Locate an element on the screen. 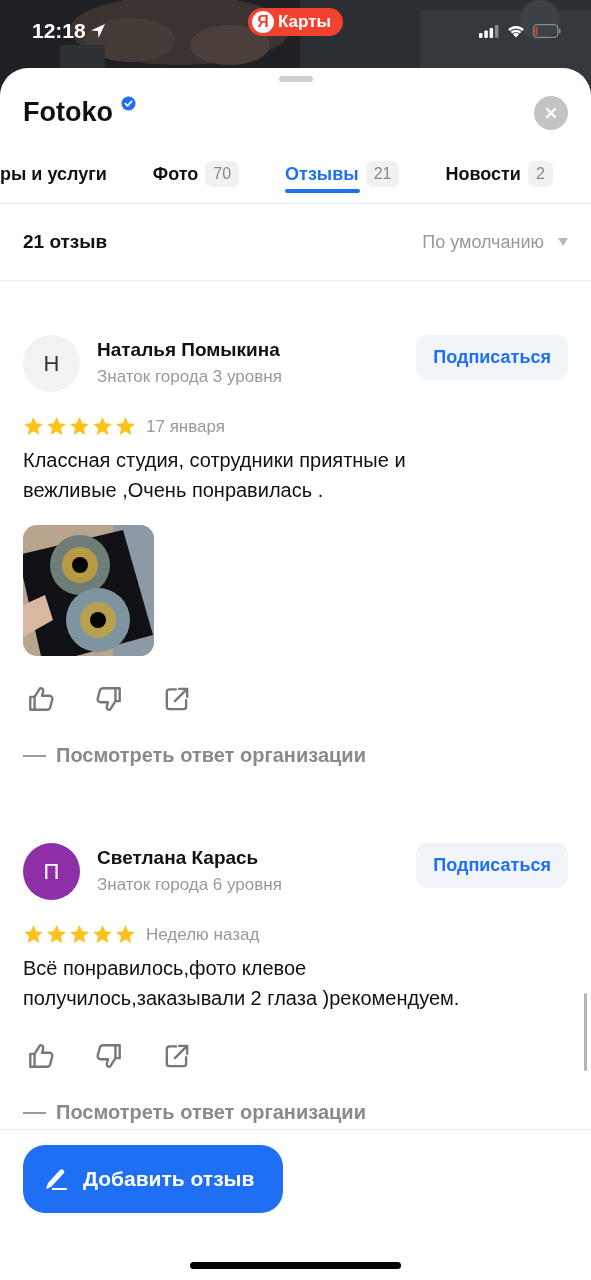 This screenshot has height=1280, width=591. review-date: Неделю назад is located at coordinates (203, 934).